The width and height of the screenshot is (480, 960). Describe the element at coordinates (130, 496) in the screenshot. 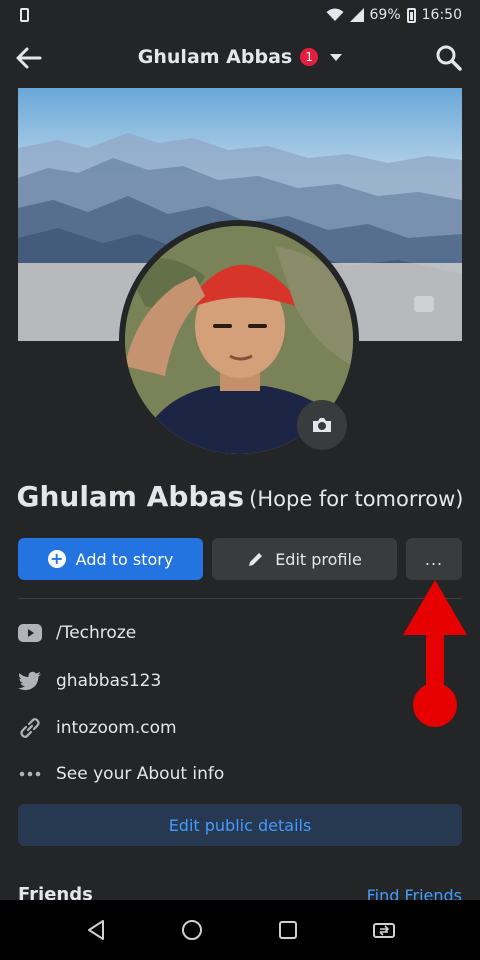

I see `profile-name-text: Ghulam Abbas` at that location.